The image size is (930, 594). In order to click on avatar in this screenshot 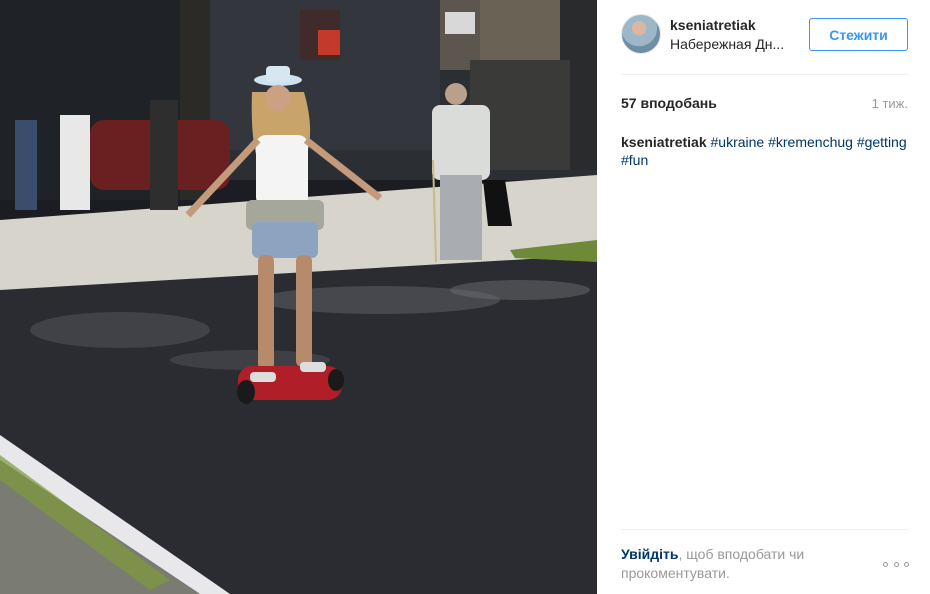, I will do `click(641, 34)`.